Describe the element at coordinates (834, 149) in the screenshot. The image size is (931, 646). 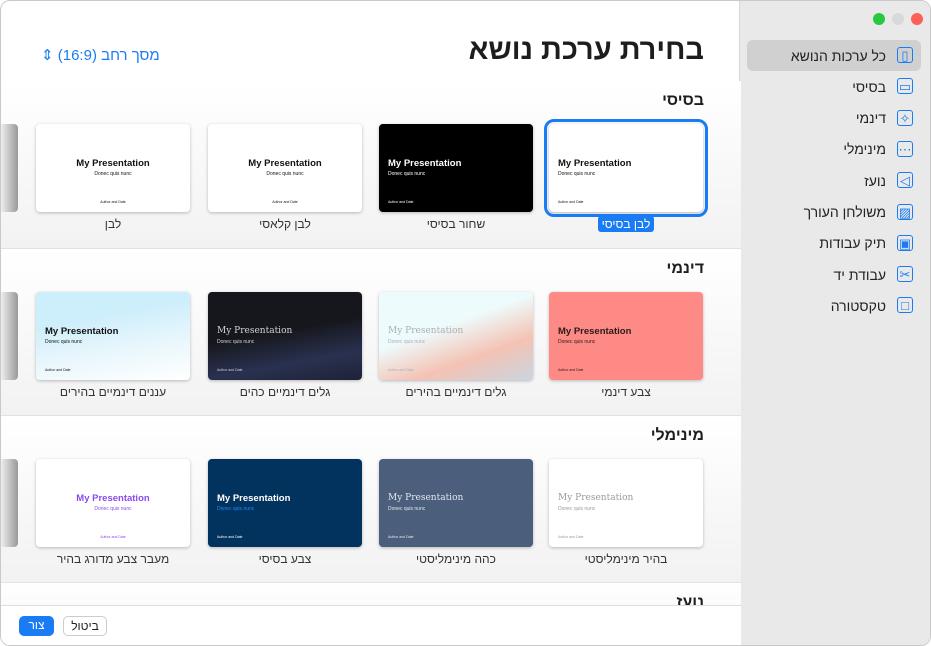
I see `sidebar-item: ⋯ מינימלי` at that location.